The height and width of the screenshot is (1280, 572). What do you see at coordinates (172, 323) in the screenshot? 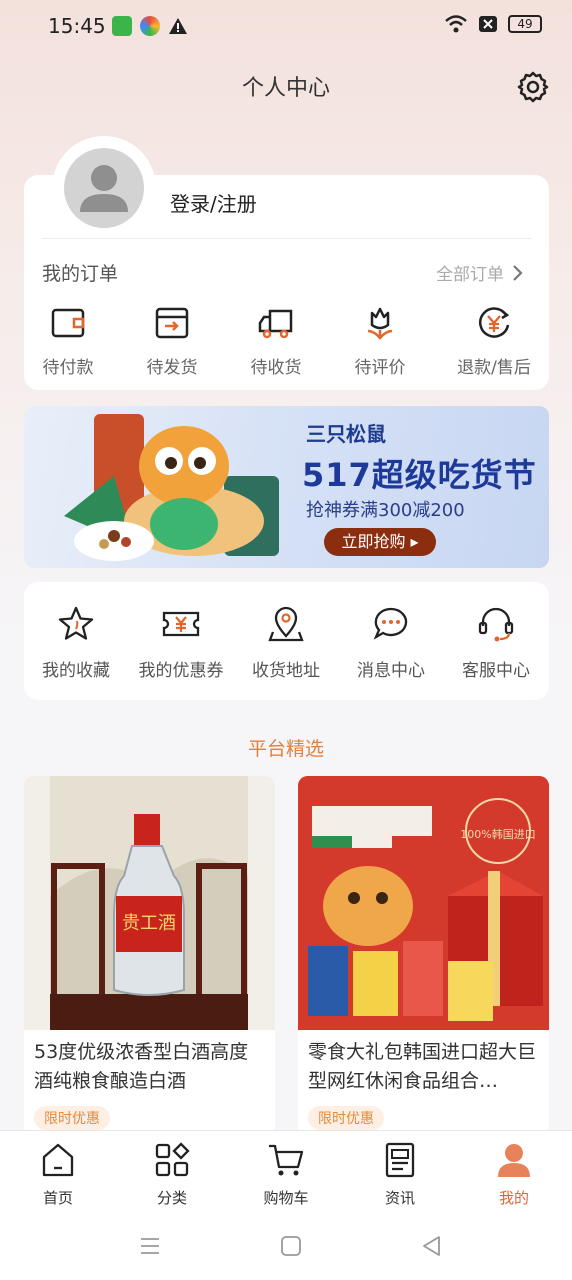
I see `box-arrow-icon` at bounding box center [172, 323].